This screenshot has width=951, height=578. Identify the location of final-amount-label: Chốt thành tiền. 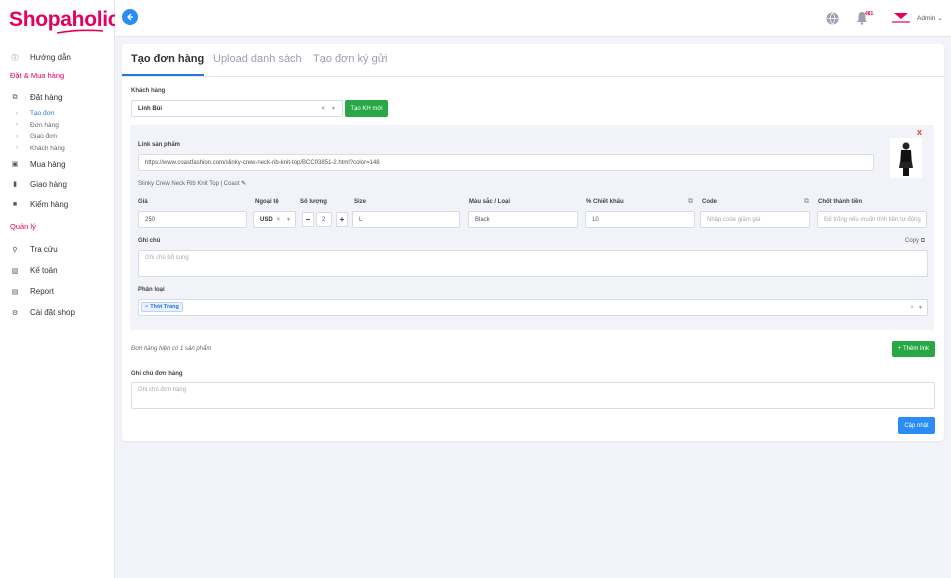
(840, 202).